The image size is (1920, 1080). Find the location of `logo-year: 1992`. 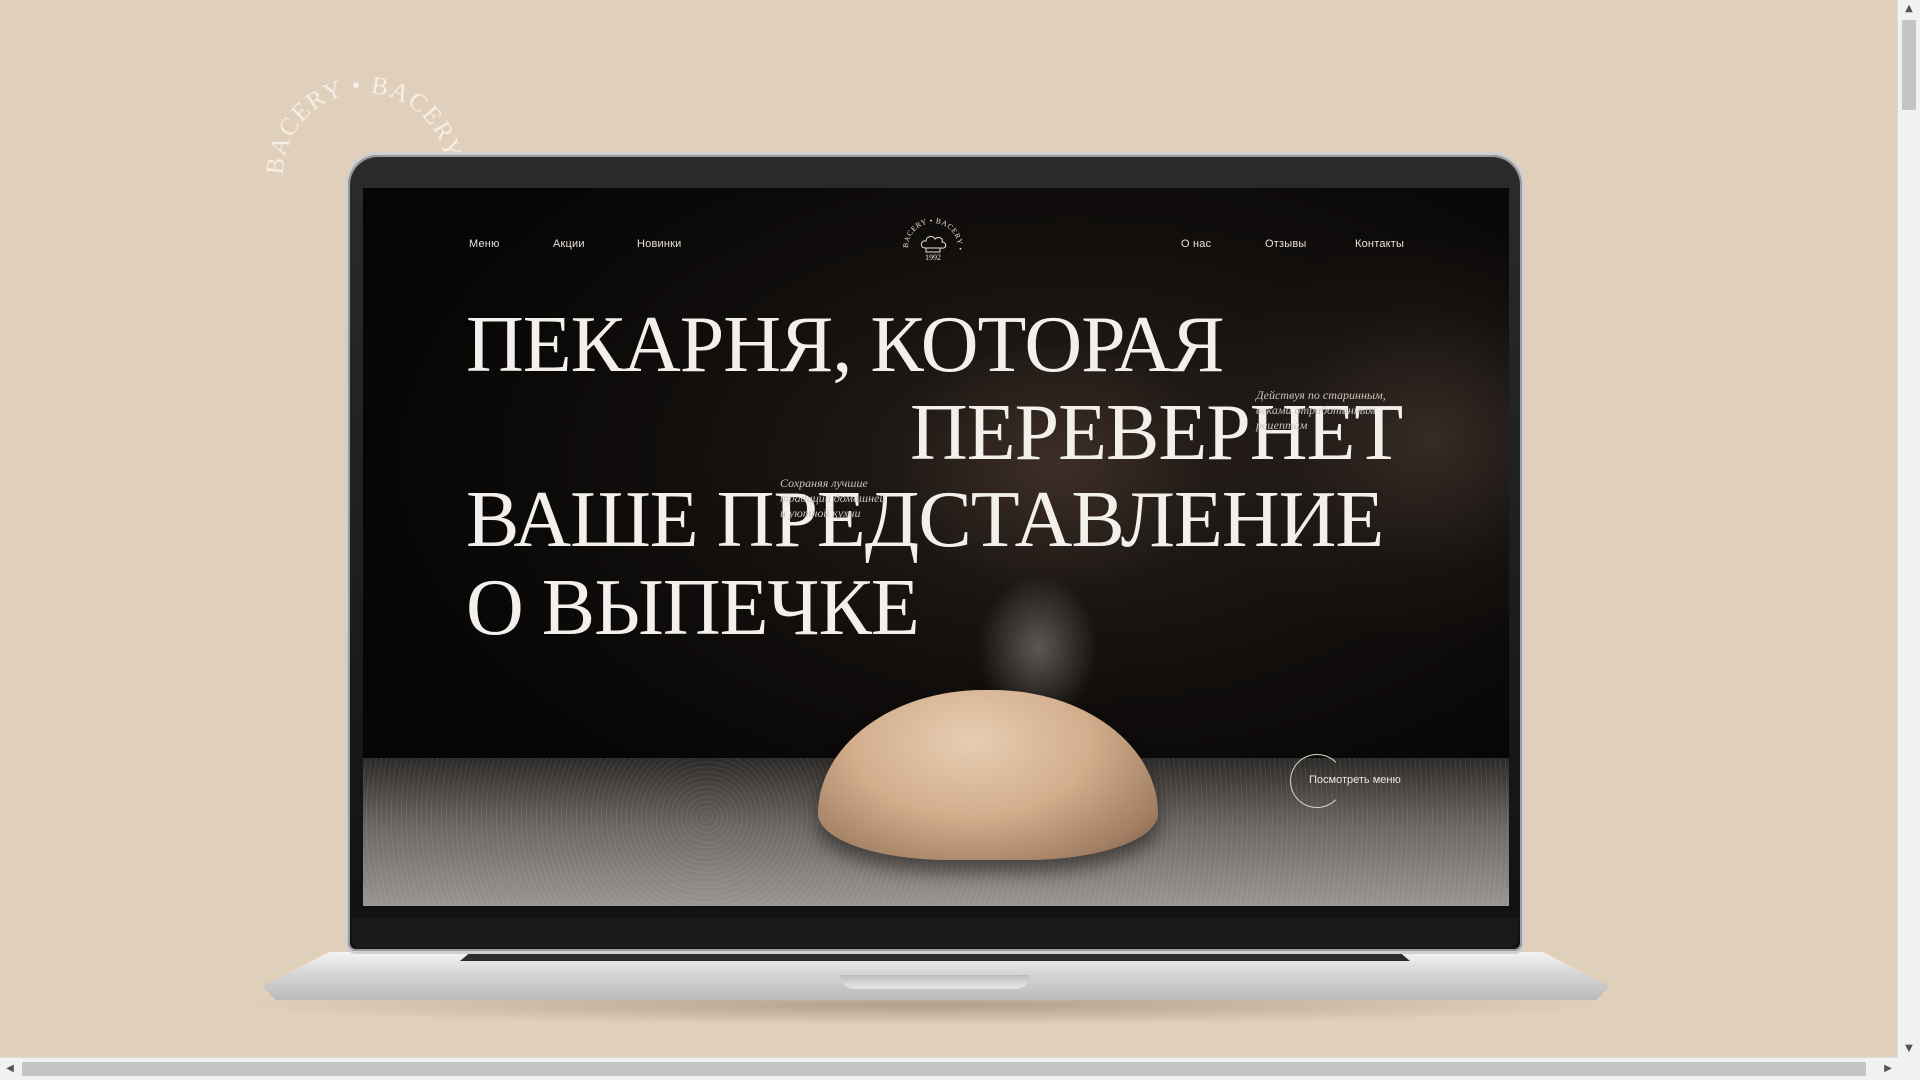

logo-year: 1992 is located at coordinates (933, 257).